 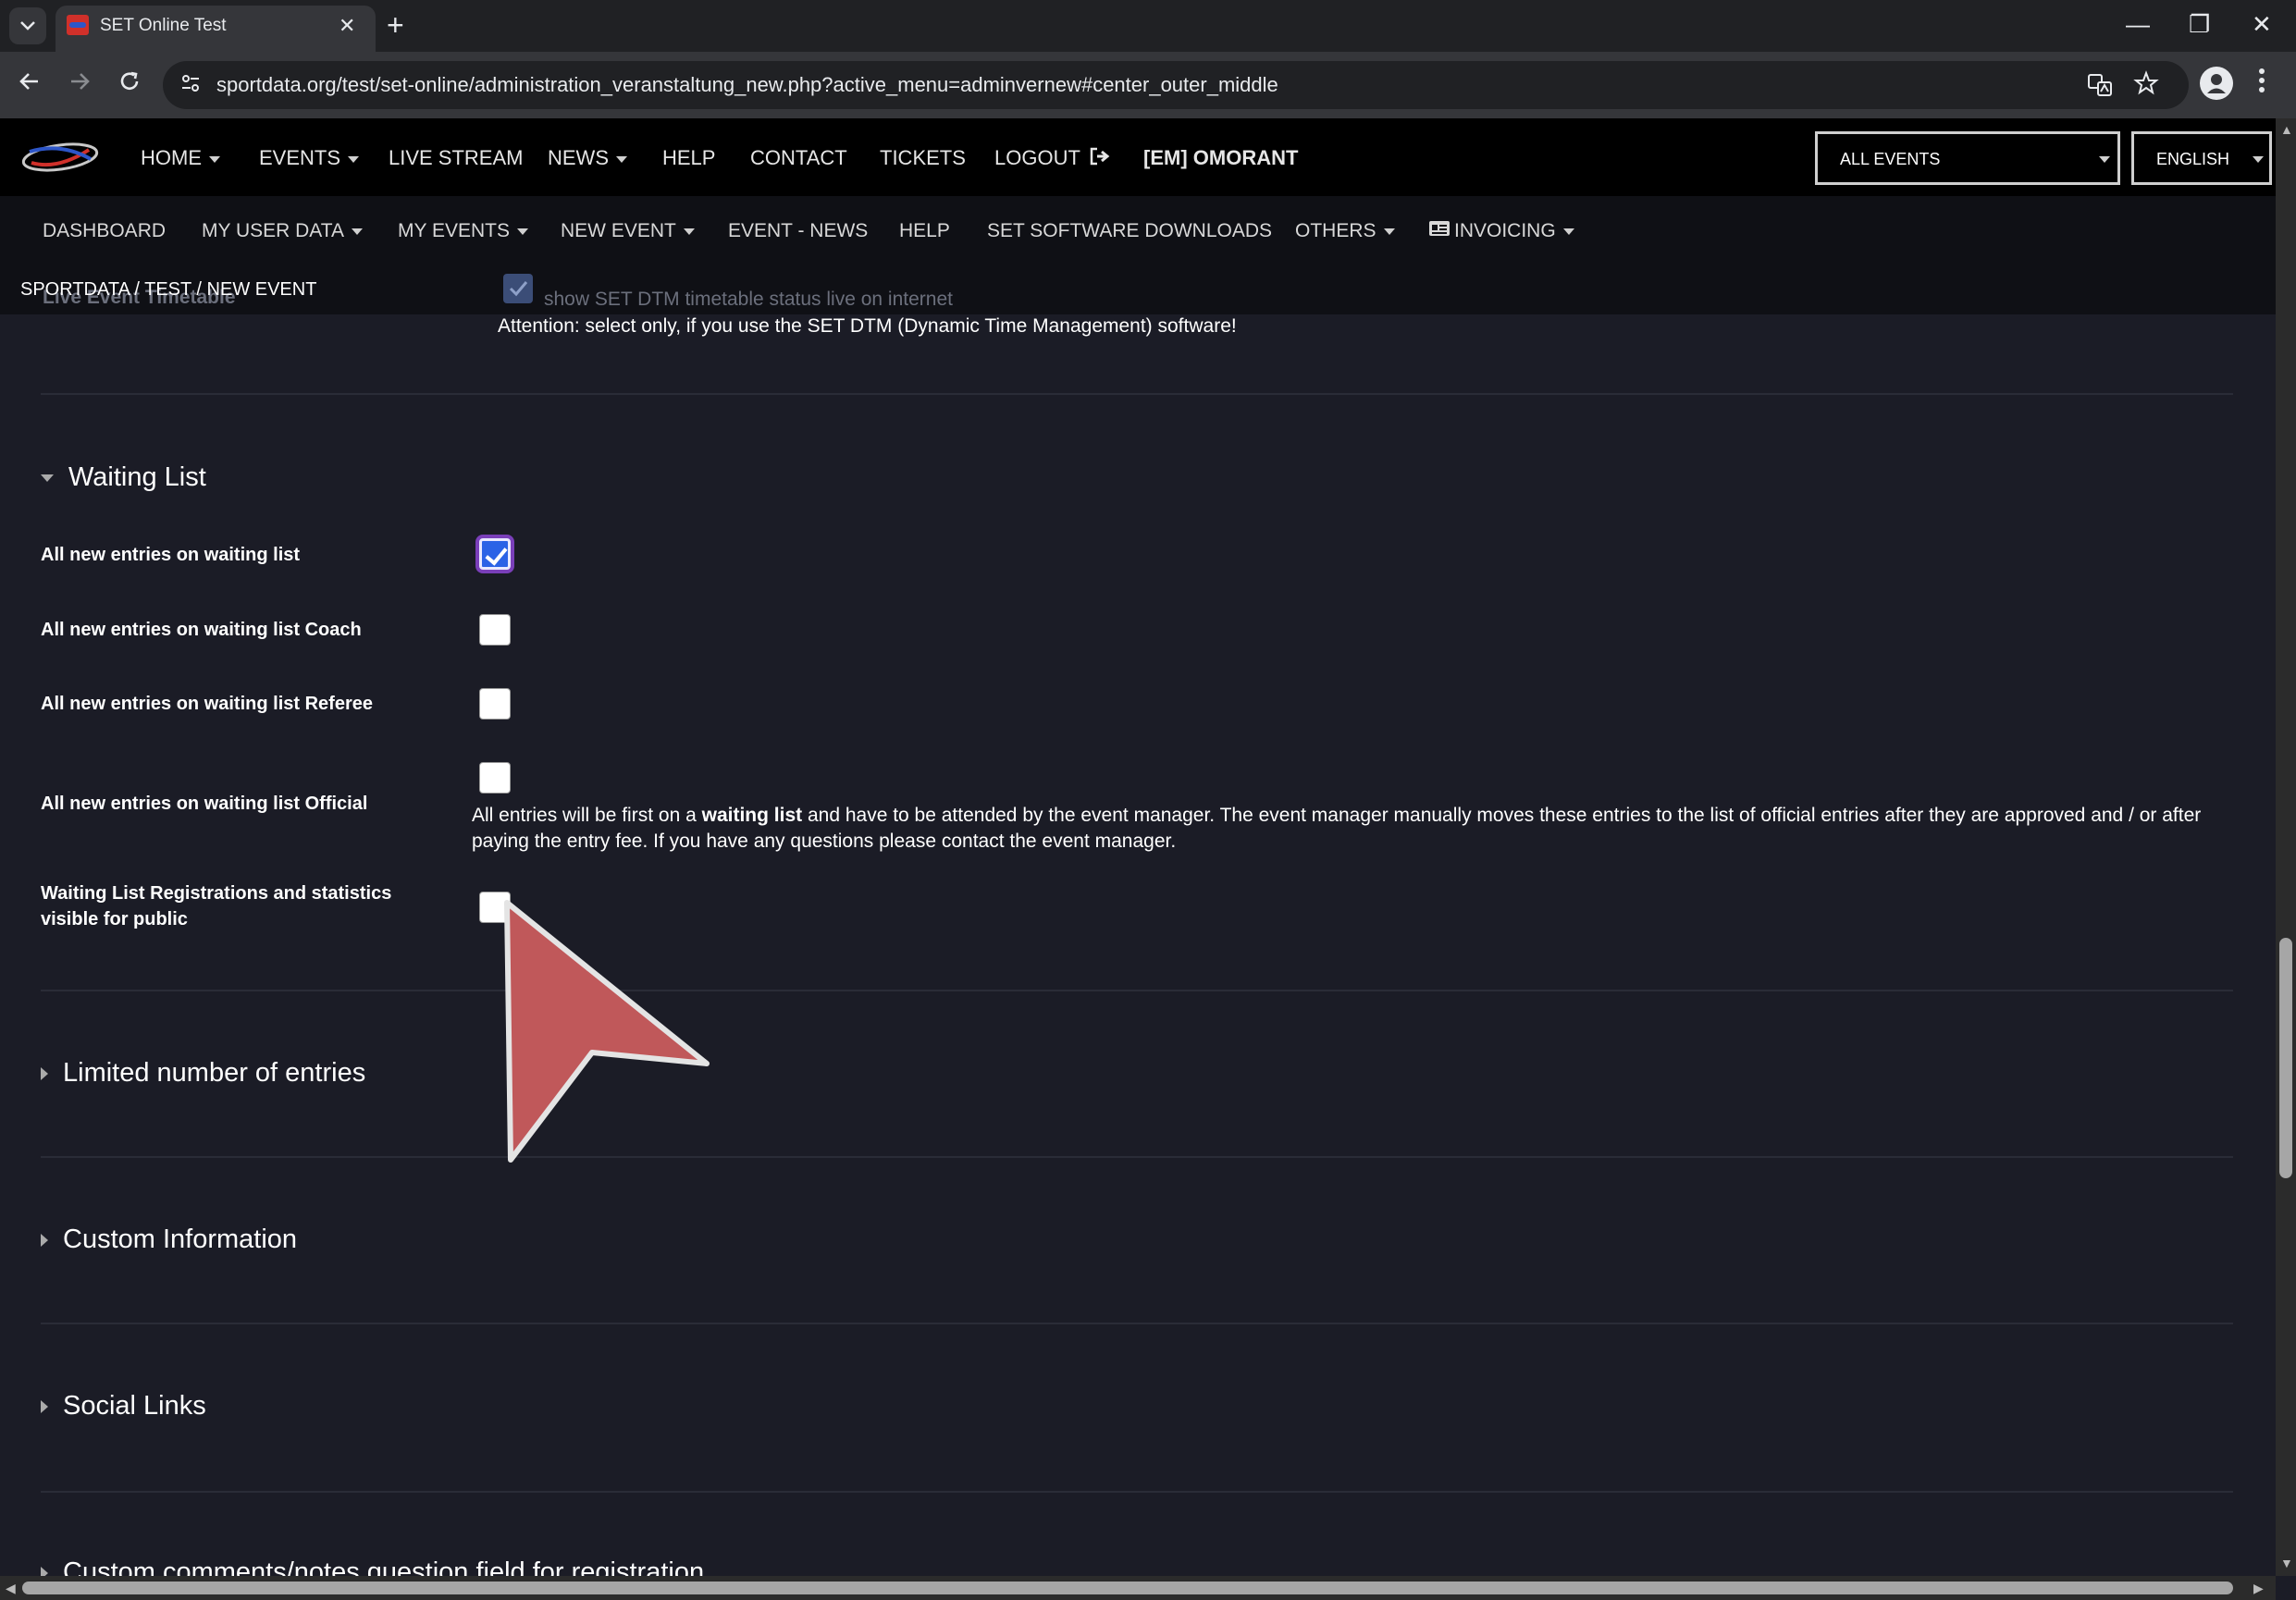 I want to click on subnav-others: OTHERS, so click(x=1345, y=231).